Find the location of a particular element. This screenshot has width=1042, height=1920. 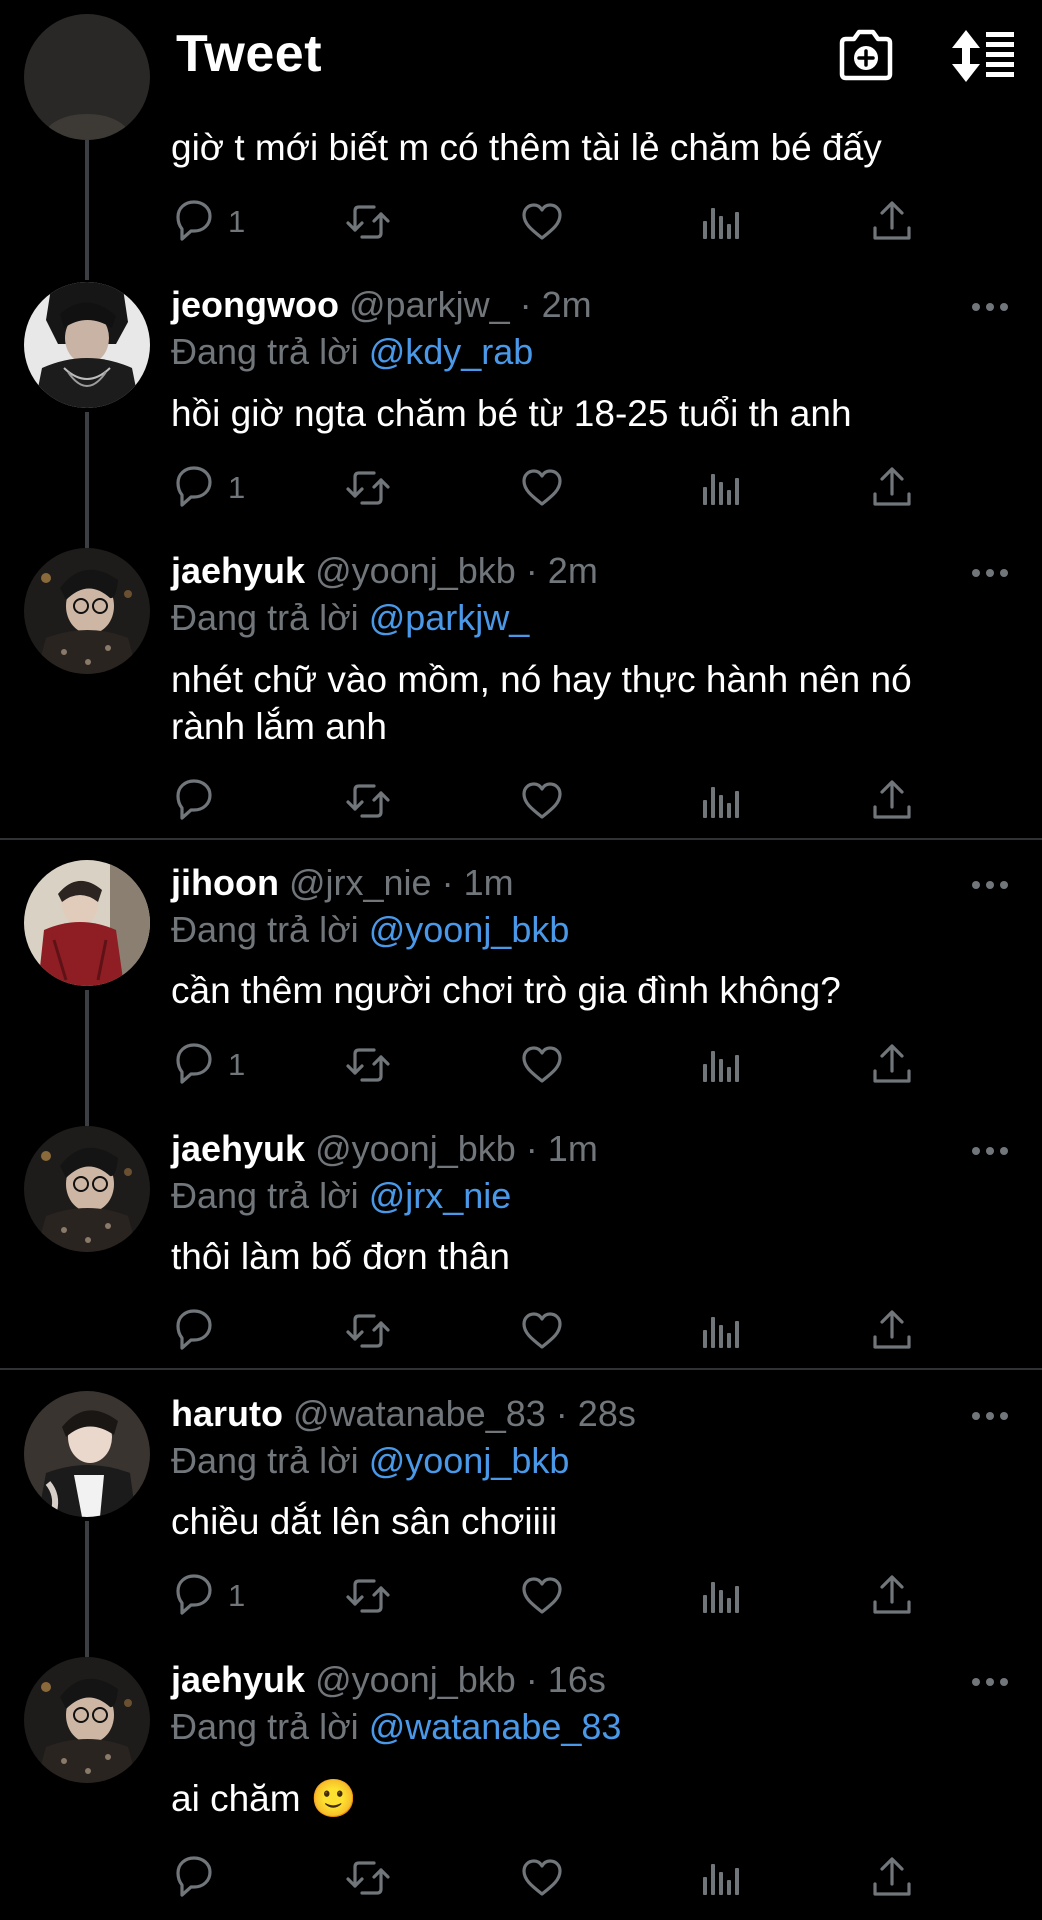

tweet-header: jaehyuk @yoonj_bkb · 2m is located at coordinates (384, 571).